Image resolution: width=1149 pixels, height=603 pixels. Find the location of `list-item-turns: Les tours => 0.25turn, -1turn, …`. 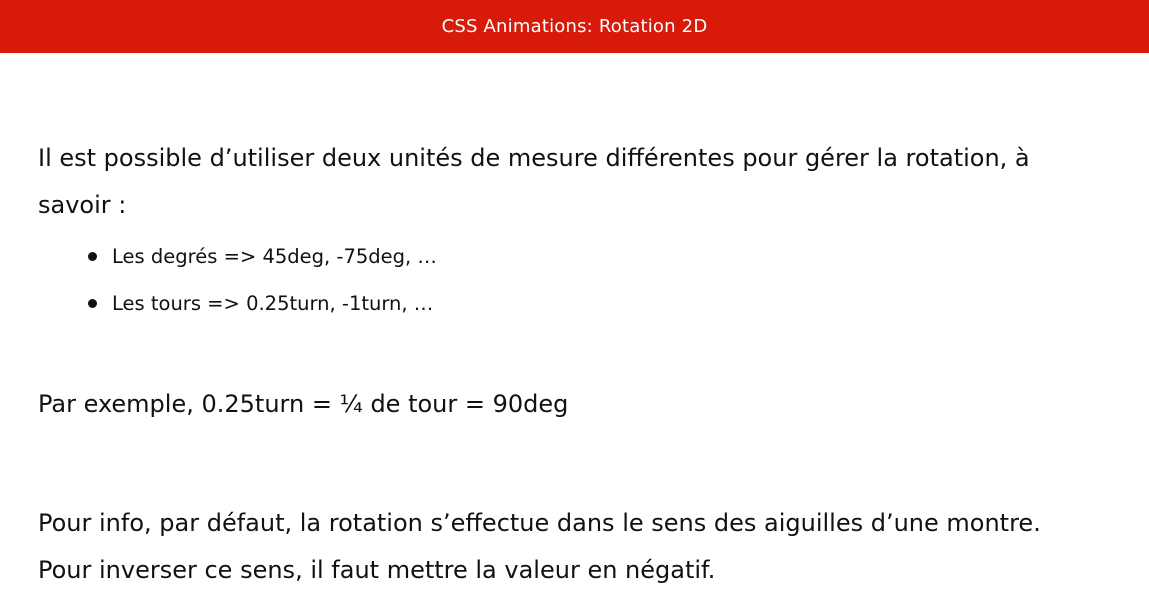

list-item-turns: Les tours => 0.25turn, -1turn, … is located at coordinates (583, 303).